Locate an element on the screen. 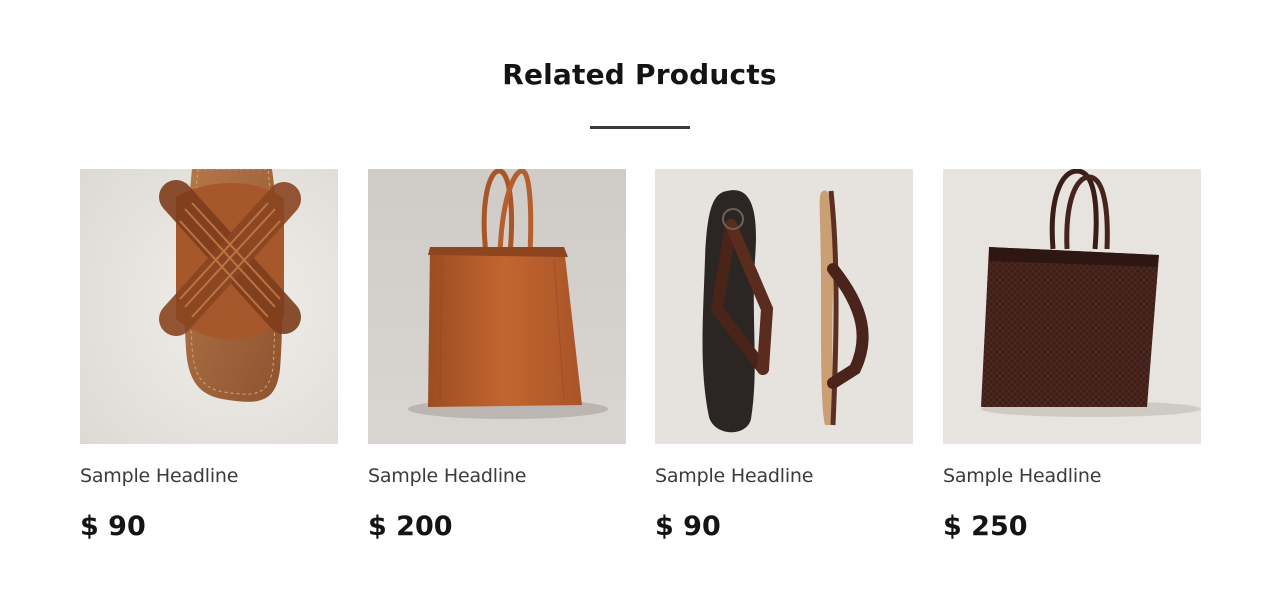  title-divider is located at coordinates (640, 127).